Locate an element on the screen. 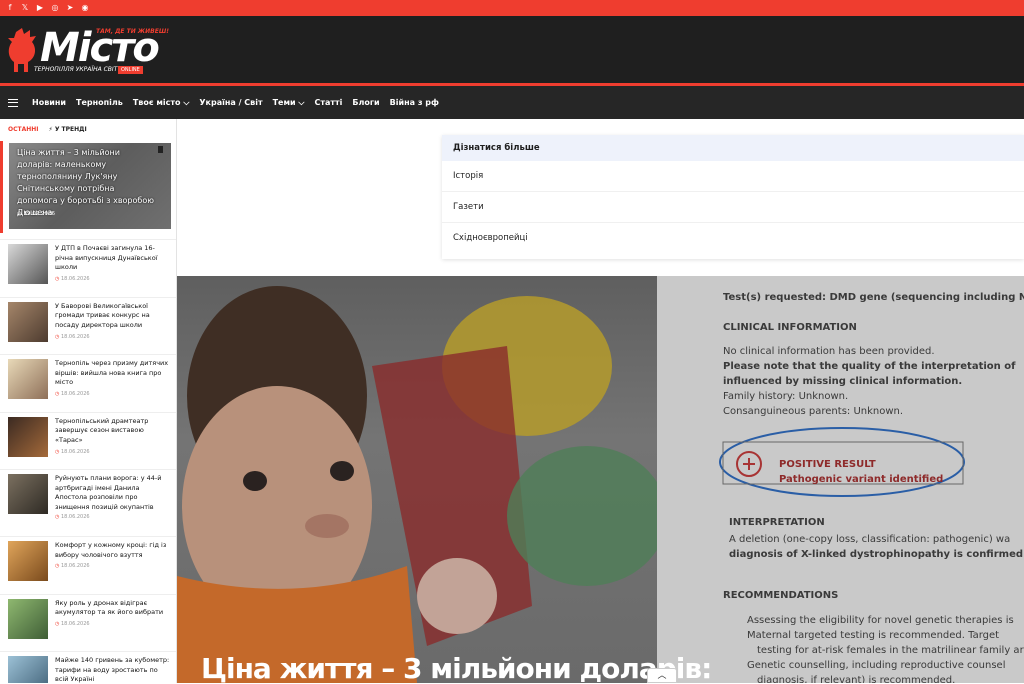 The image size is (1024, 684). doc-line: diagnosis, if relevant) is recommended. is located at coordinates (856, 679).